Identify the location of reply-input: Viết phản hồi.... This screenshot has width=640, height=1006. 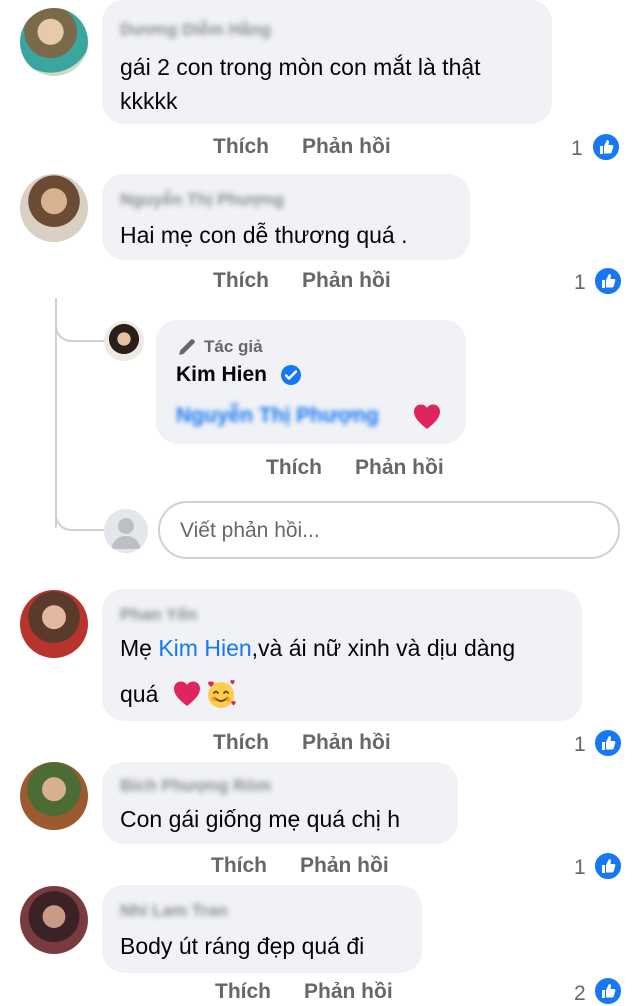
(389, 530).